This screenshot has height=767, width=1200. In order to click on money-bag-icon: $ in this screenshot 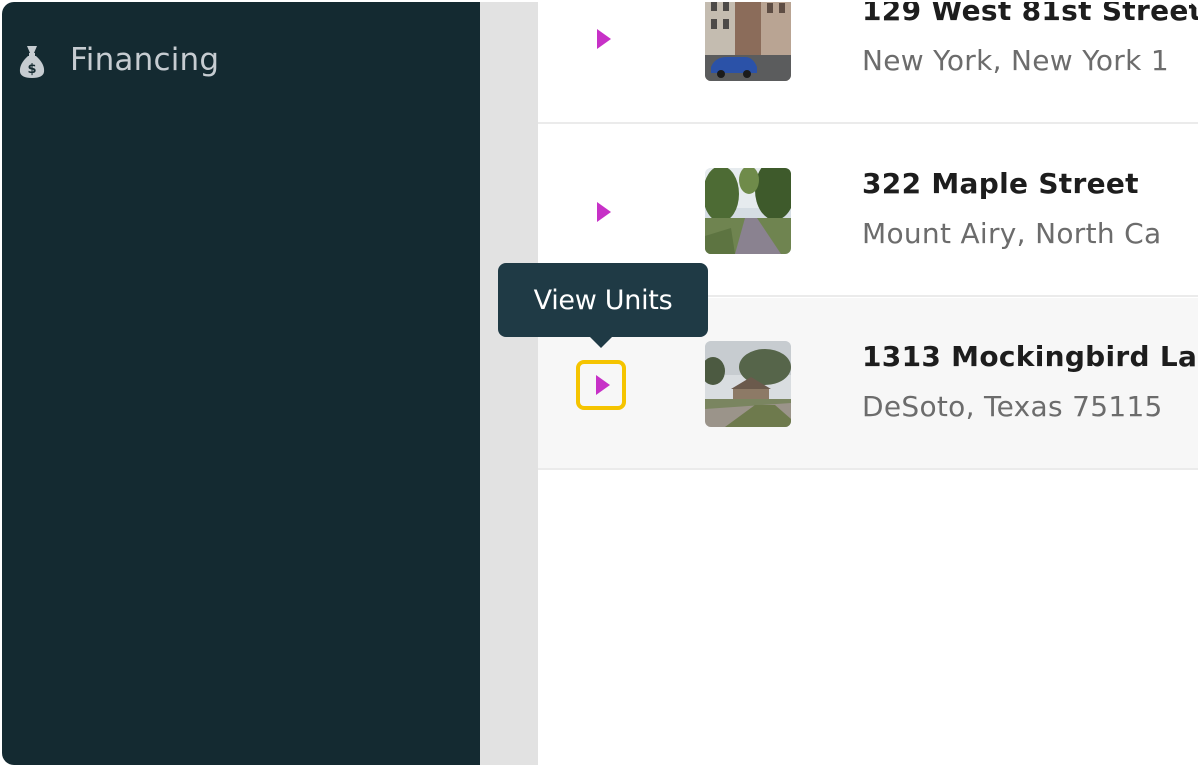, I will do `click(32, 60)`.